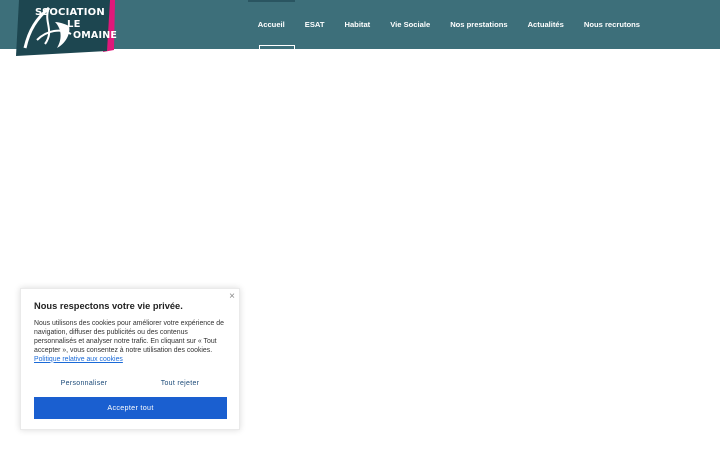 This screenshot has width=720, height=450. Describe the element at coordinates (315, 24) in the screenshot. I see `nav-item-esat: ESAT` at that location.